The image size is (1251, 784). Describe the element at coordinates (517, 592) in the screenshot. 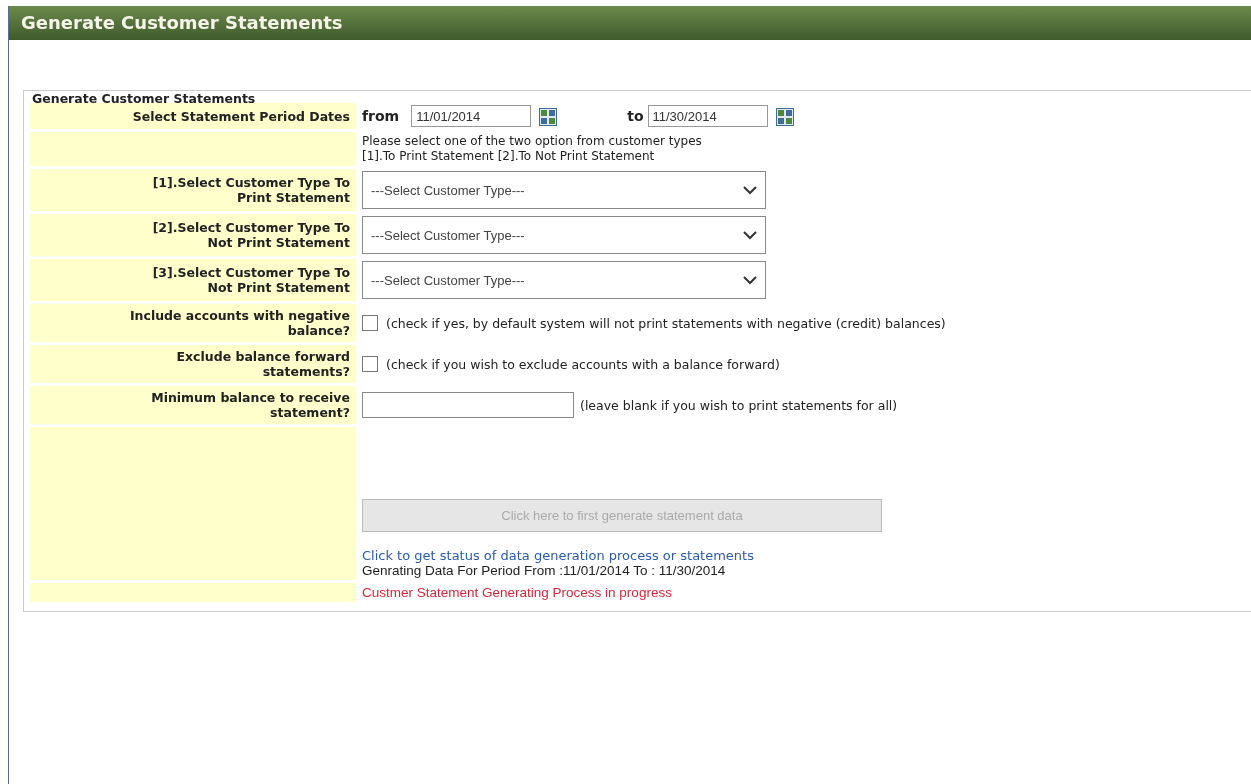

I see `progress-message: Custmer Statement Generating Process in progress` at that location.